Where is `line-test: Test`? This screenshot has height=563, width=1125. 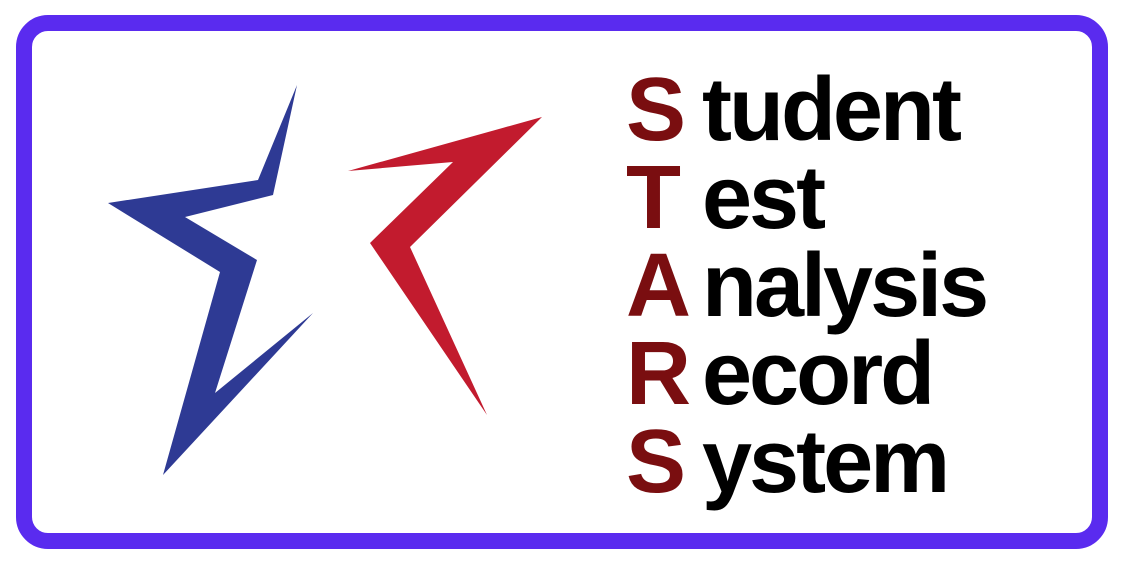
line-test: Test is located at coordinates (806, 198).